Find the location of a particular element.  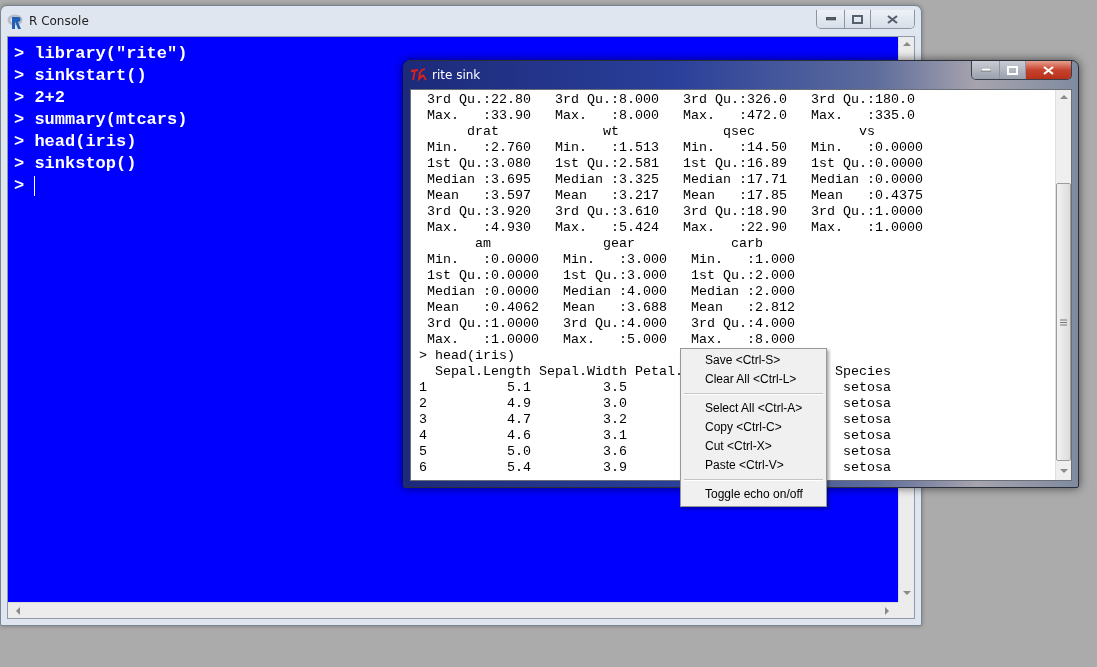

window-title: R Console is located at coordinates (59, 21).